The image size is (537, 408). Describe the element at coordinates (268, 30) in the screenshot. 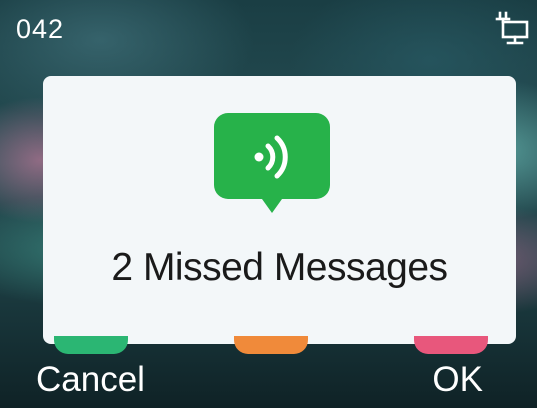

I see `status-bar: 042` at that location.